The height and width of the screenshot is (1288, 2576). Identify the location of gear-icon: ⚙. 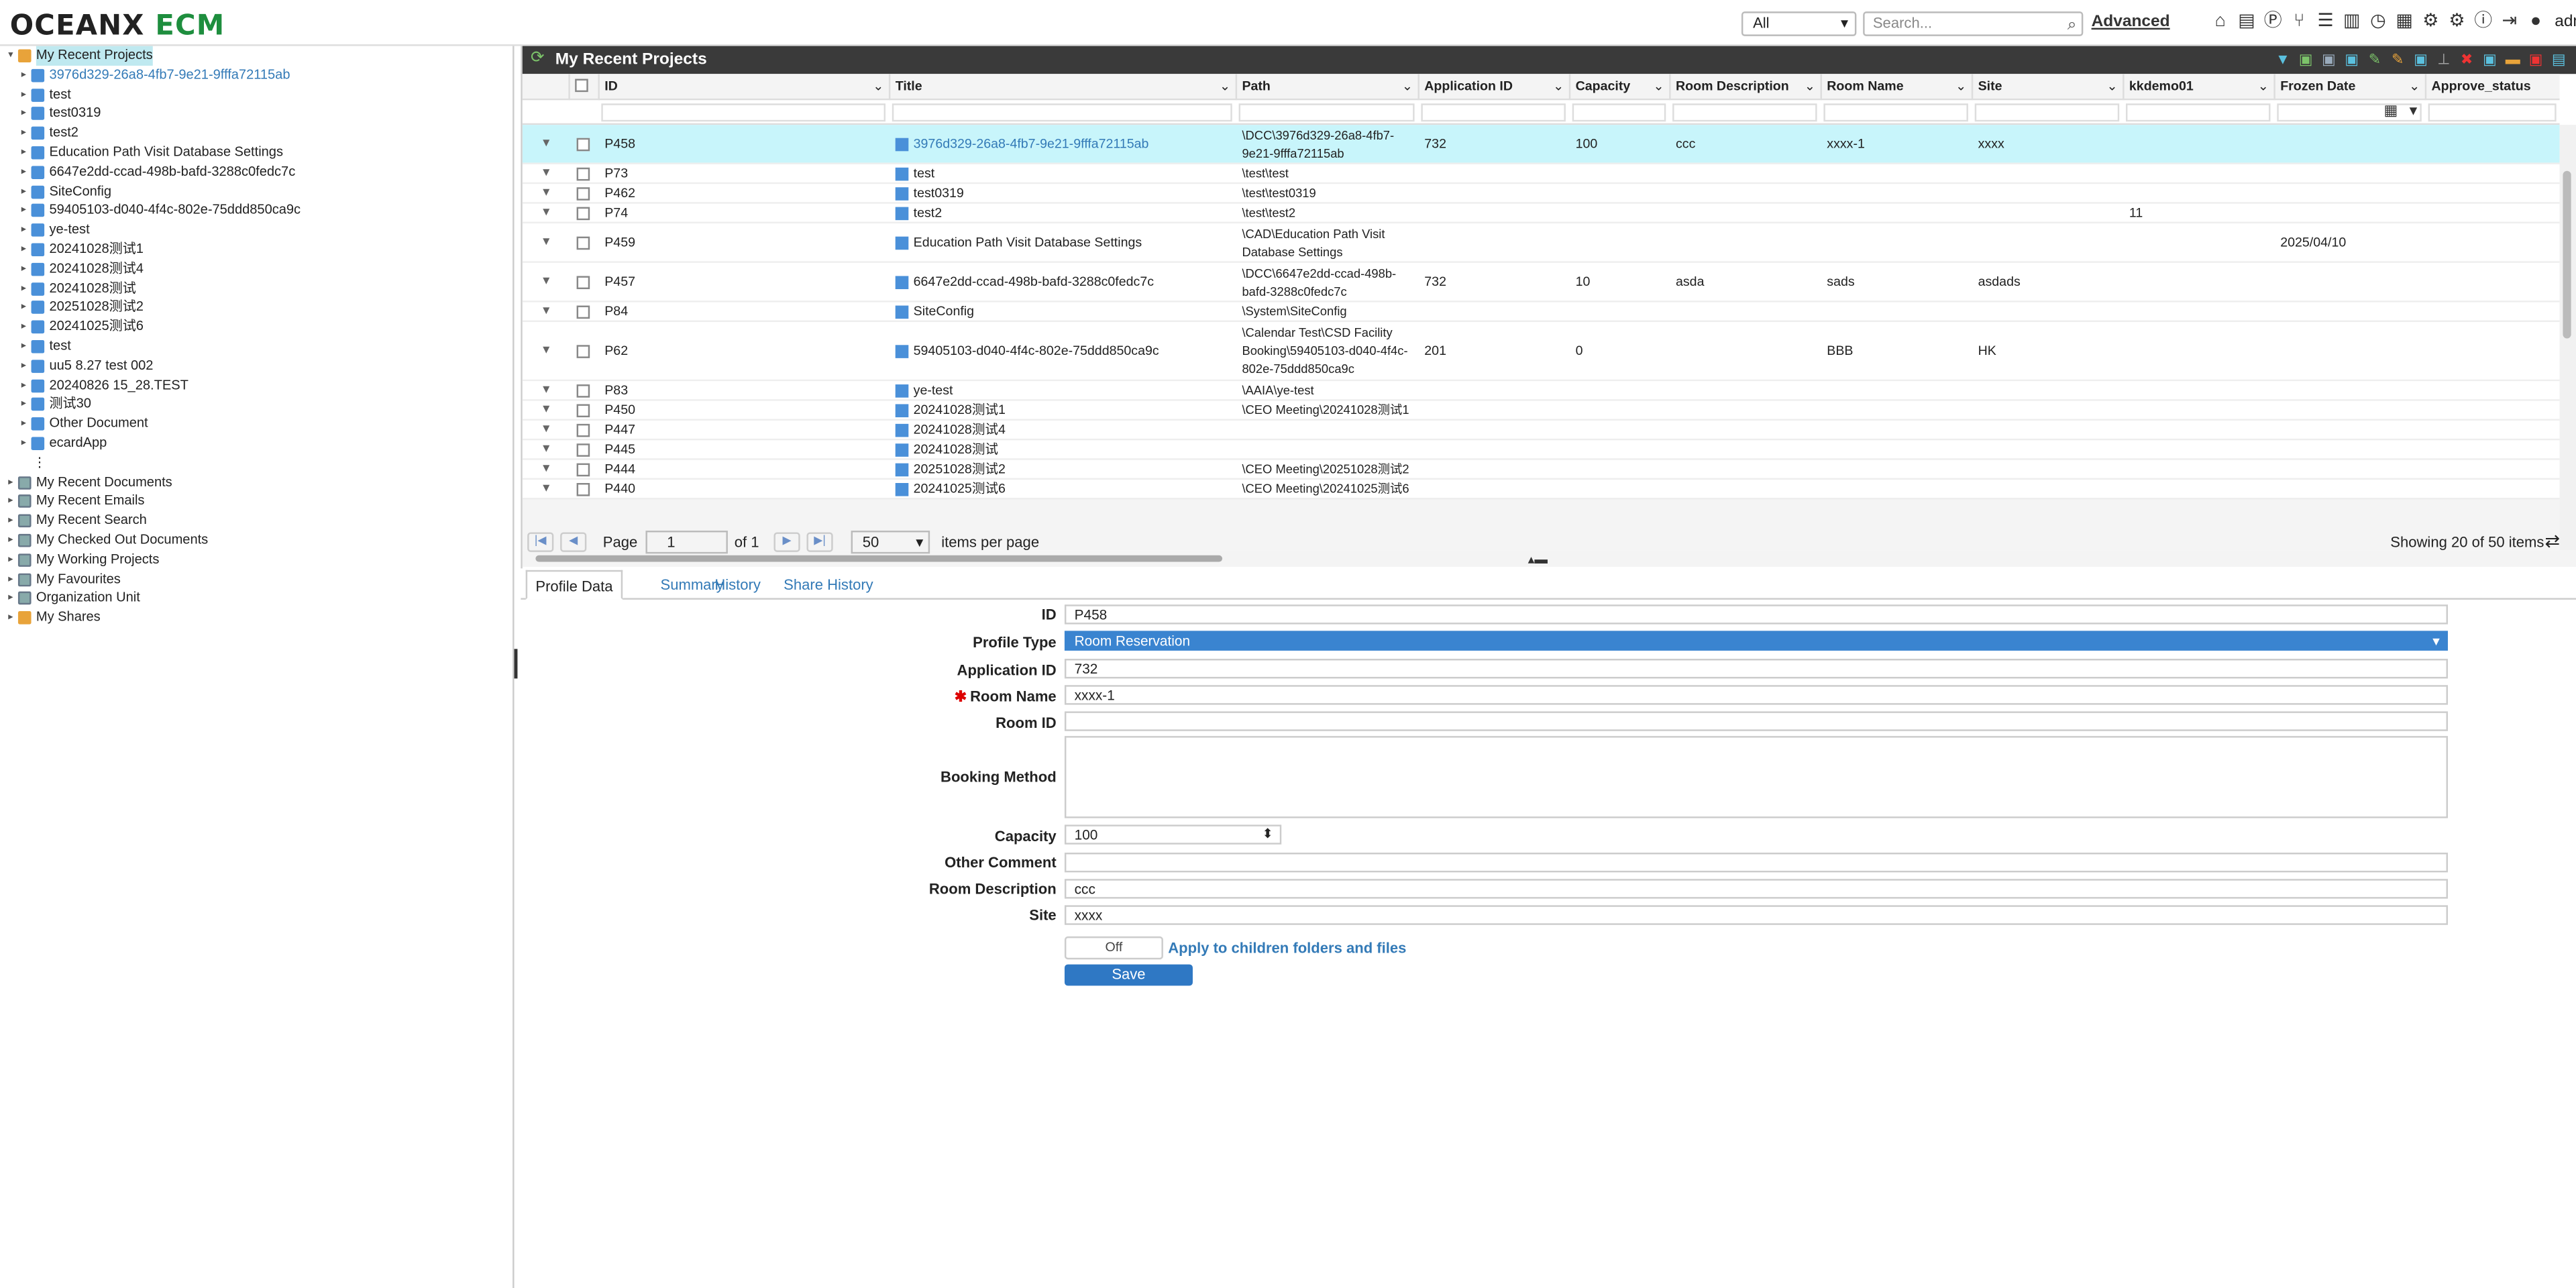
(2430, 22).